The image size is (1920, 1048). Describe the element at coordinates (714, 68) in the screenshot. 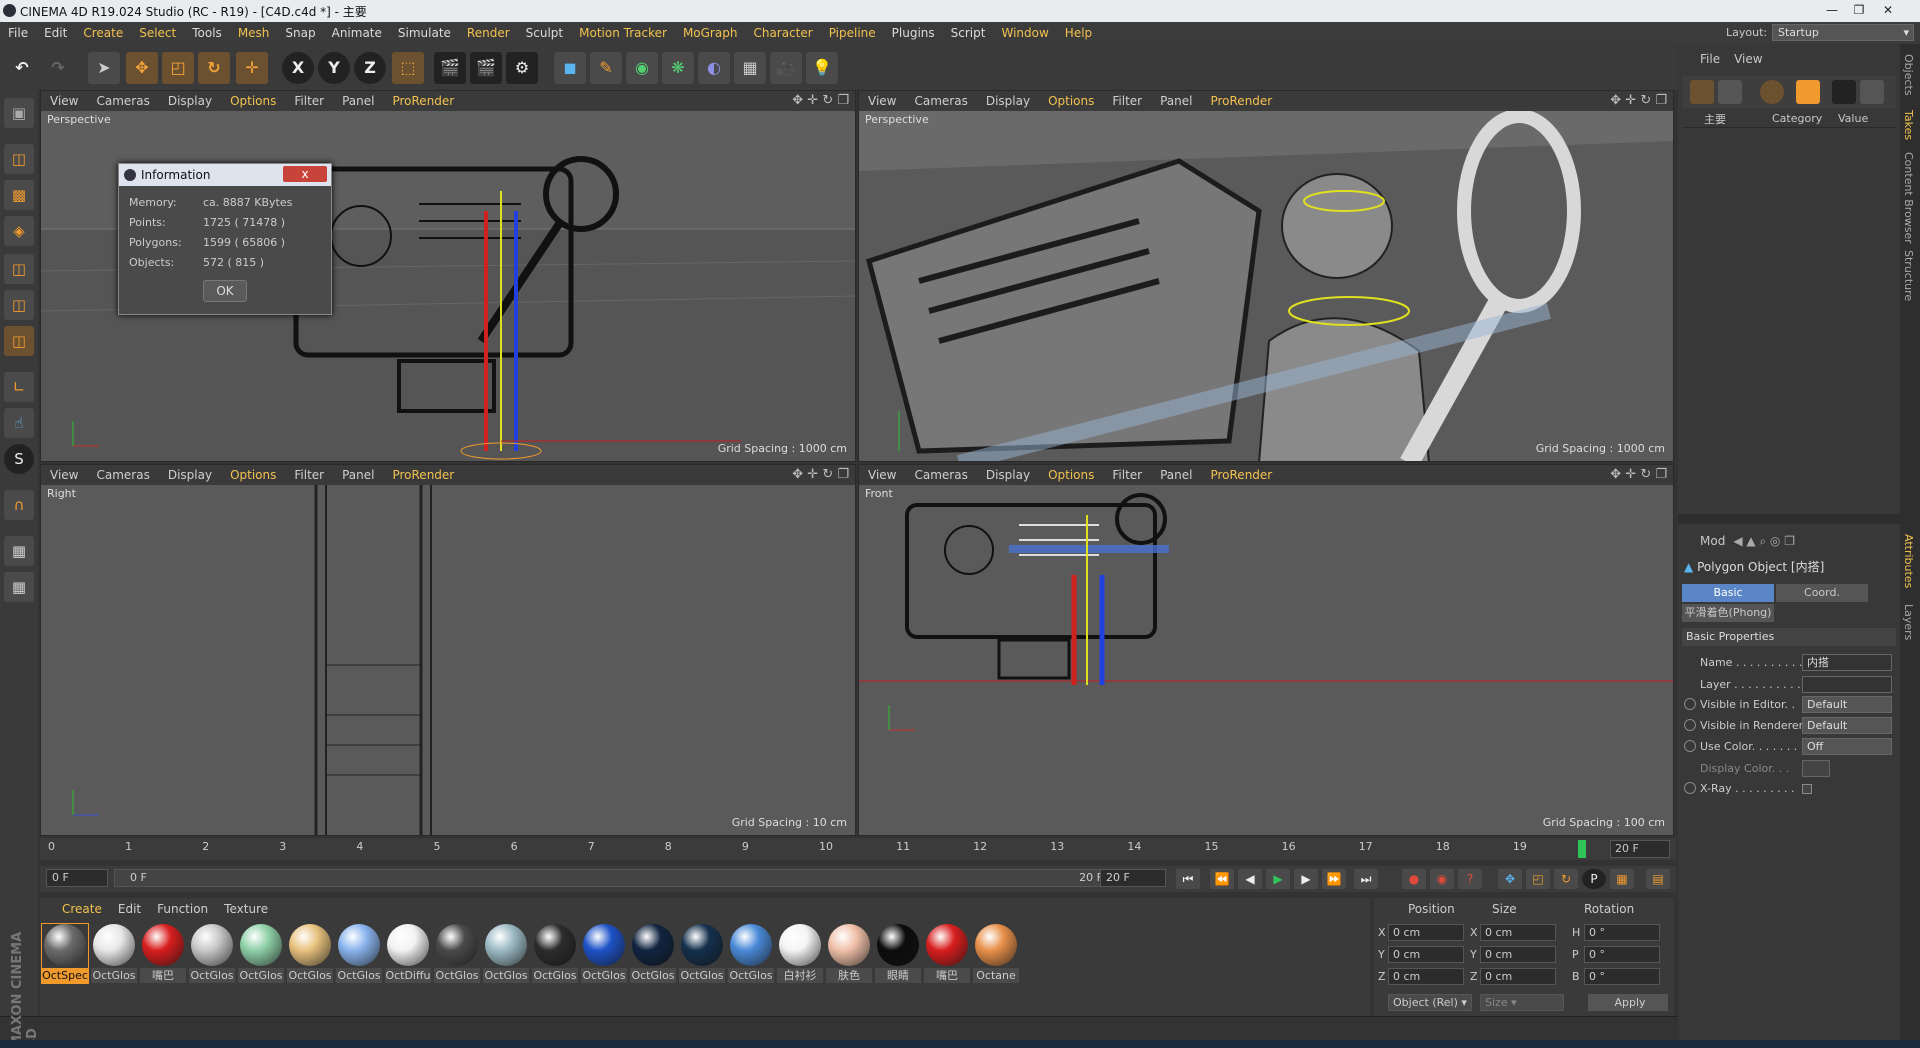

I see `deformer-icon: ◐` at that location.